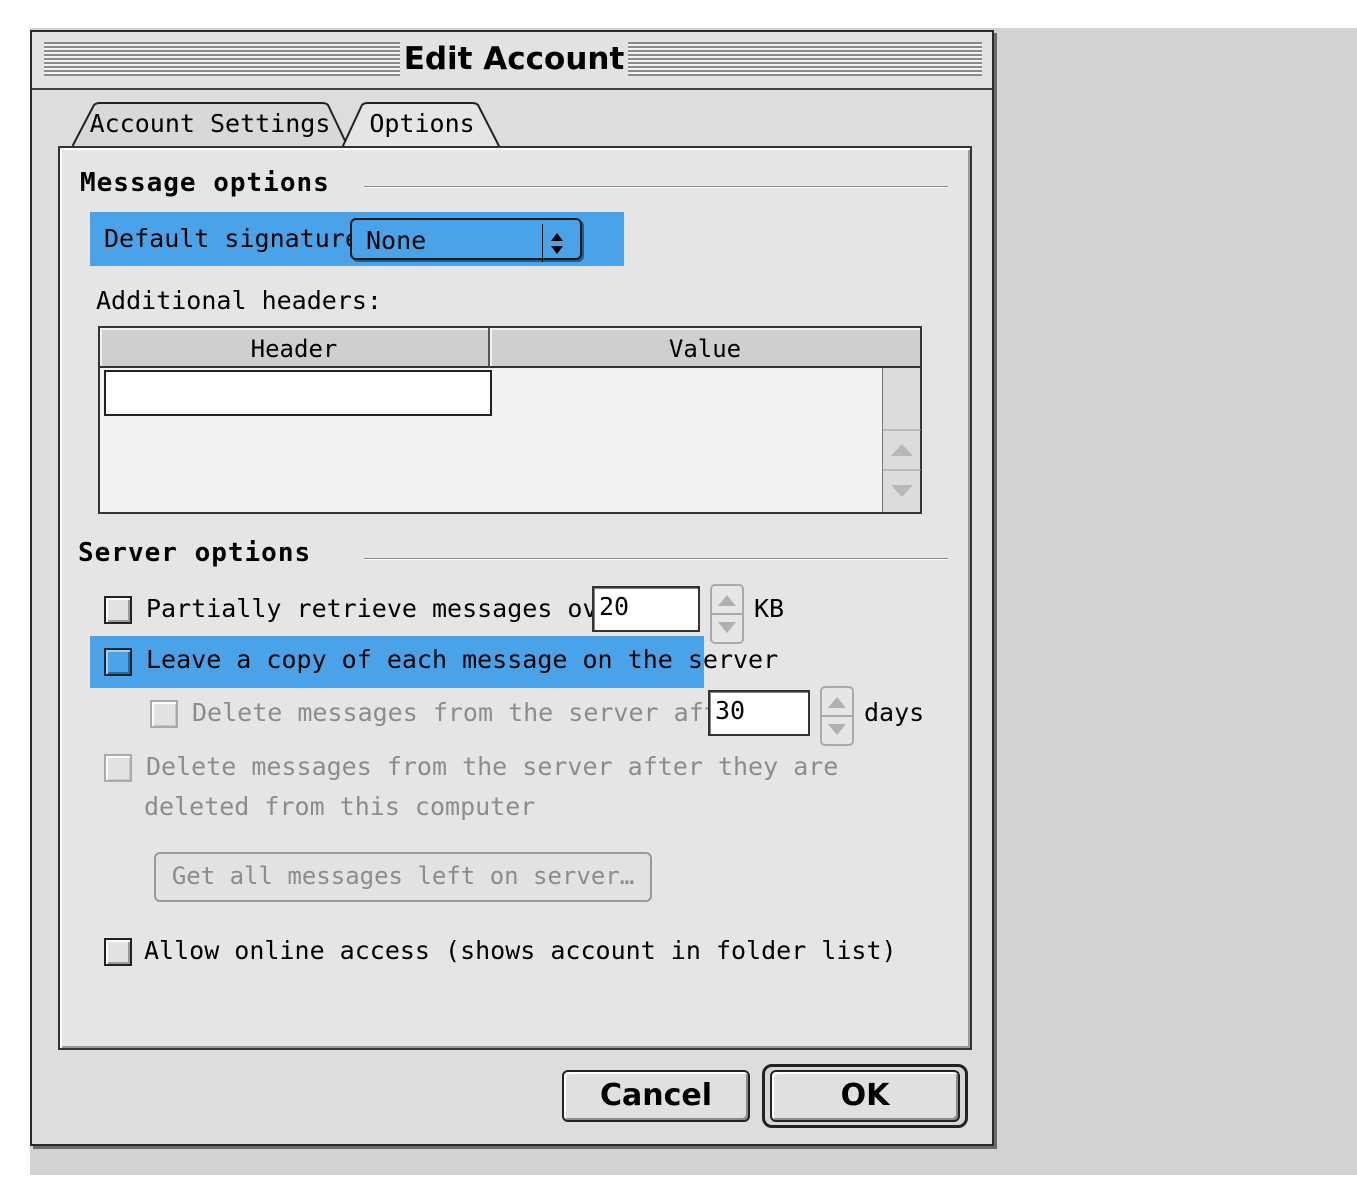 The image size is (1357, 1185). I want to click on leave-copy-checkbox, so click(118, 662).